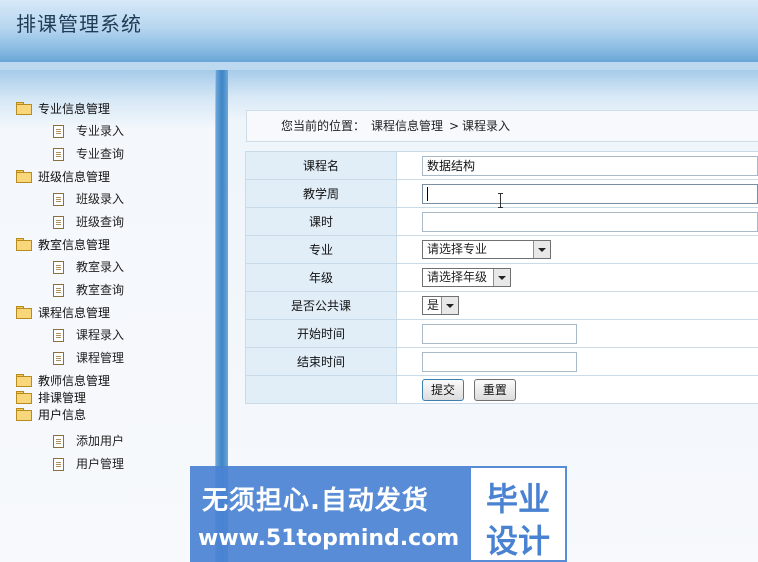 This screenshot has width=758, height=562. What do you see at coordinates (590, 221) in the screenshot?
I see `hours-input` at bounding box center [590, 221].